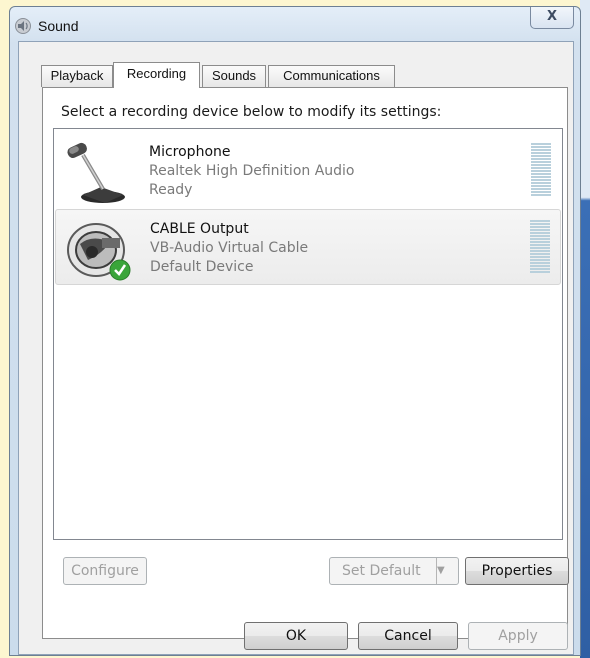 The image size is (590, 658). Describe the element at coordinates (96, 172) in the screenshot. I see `microphone-icon` at that location.